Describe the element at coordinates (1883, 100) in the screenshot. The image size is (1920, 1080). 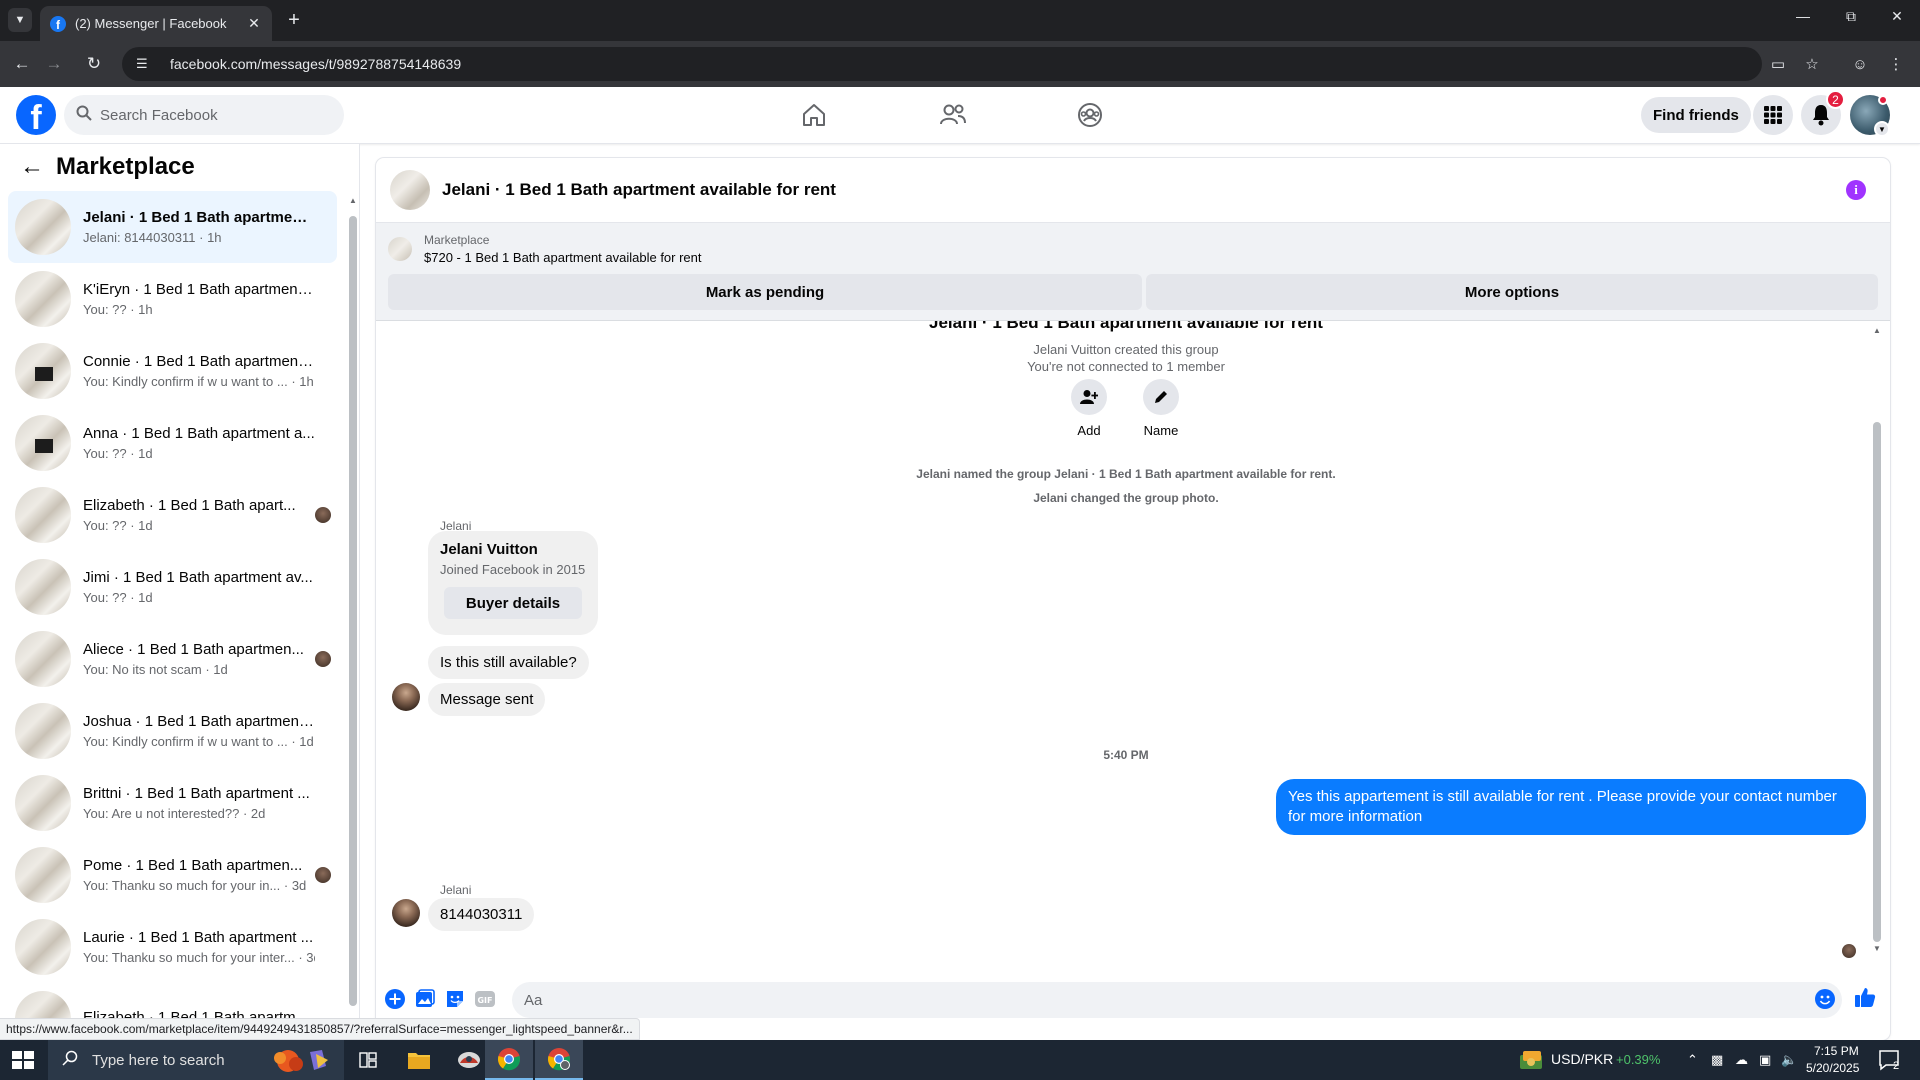
I see `profile-alert-dot` at that location.